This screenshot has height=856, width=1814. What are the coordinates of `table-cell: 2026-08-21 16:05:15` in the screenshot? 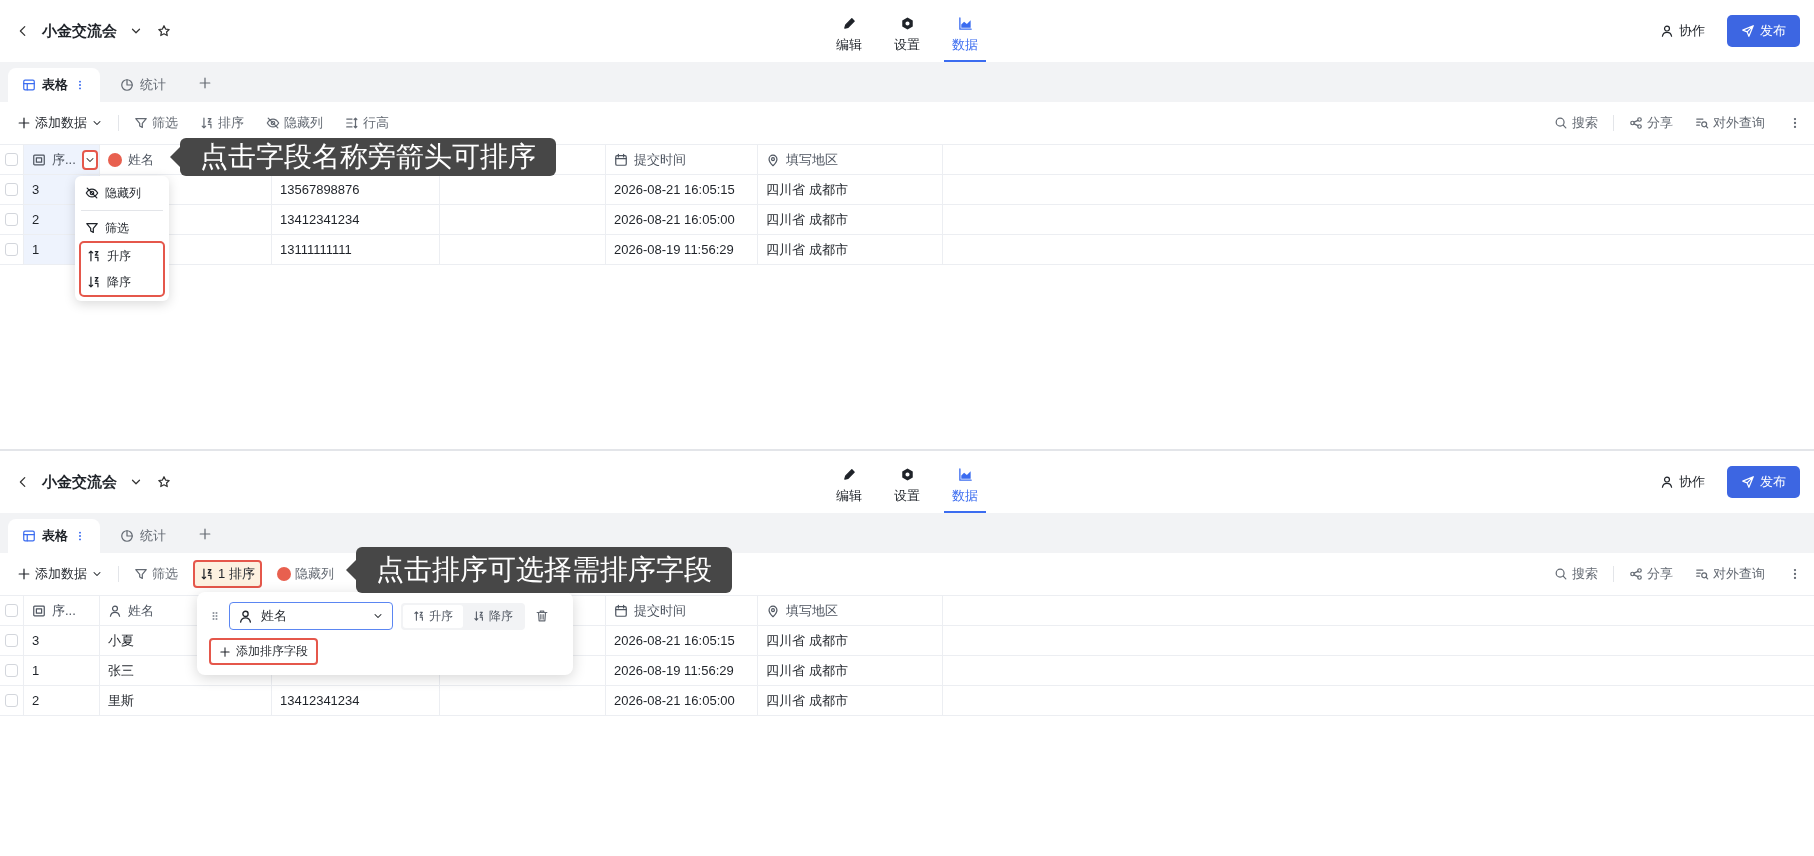 It's located at (674, 640).